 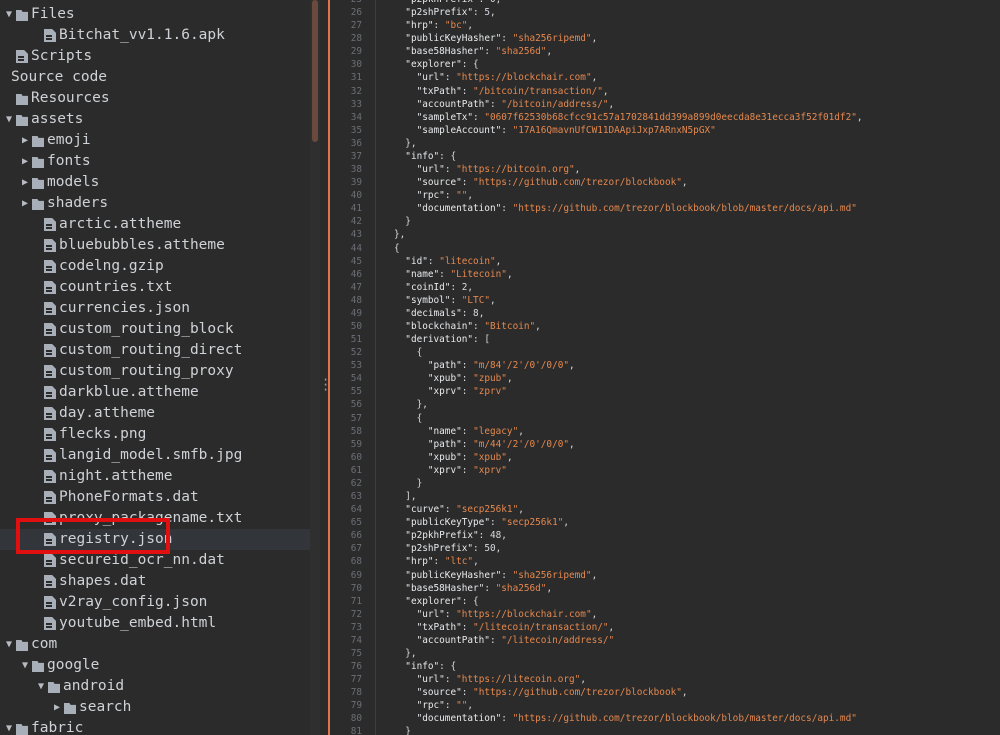 I want to click on code-line: 49 "decimals": 8,, so click(x=664, y=313).